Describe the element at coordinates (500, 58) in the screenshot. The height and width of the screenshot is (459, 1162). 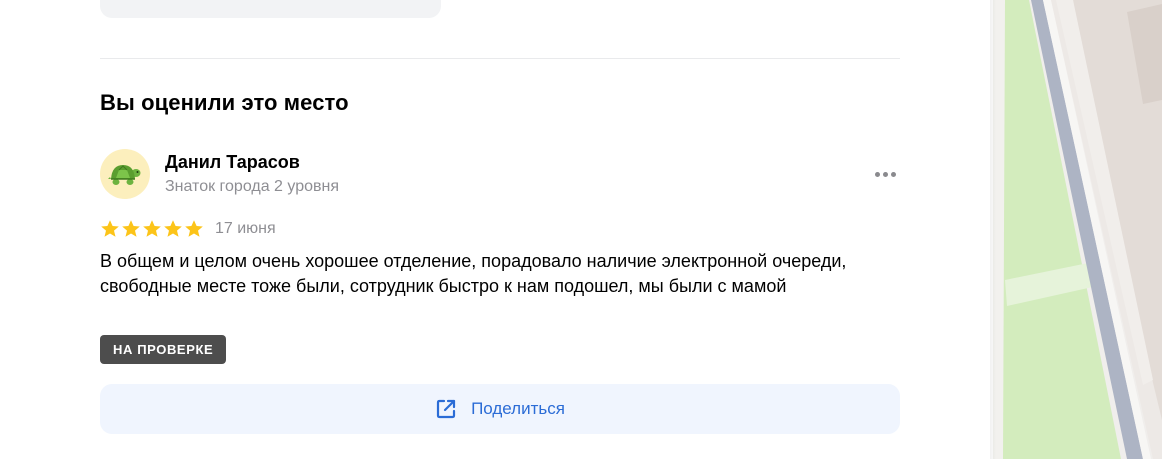
I see `section-divider` at that location.